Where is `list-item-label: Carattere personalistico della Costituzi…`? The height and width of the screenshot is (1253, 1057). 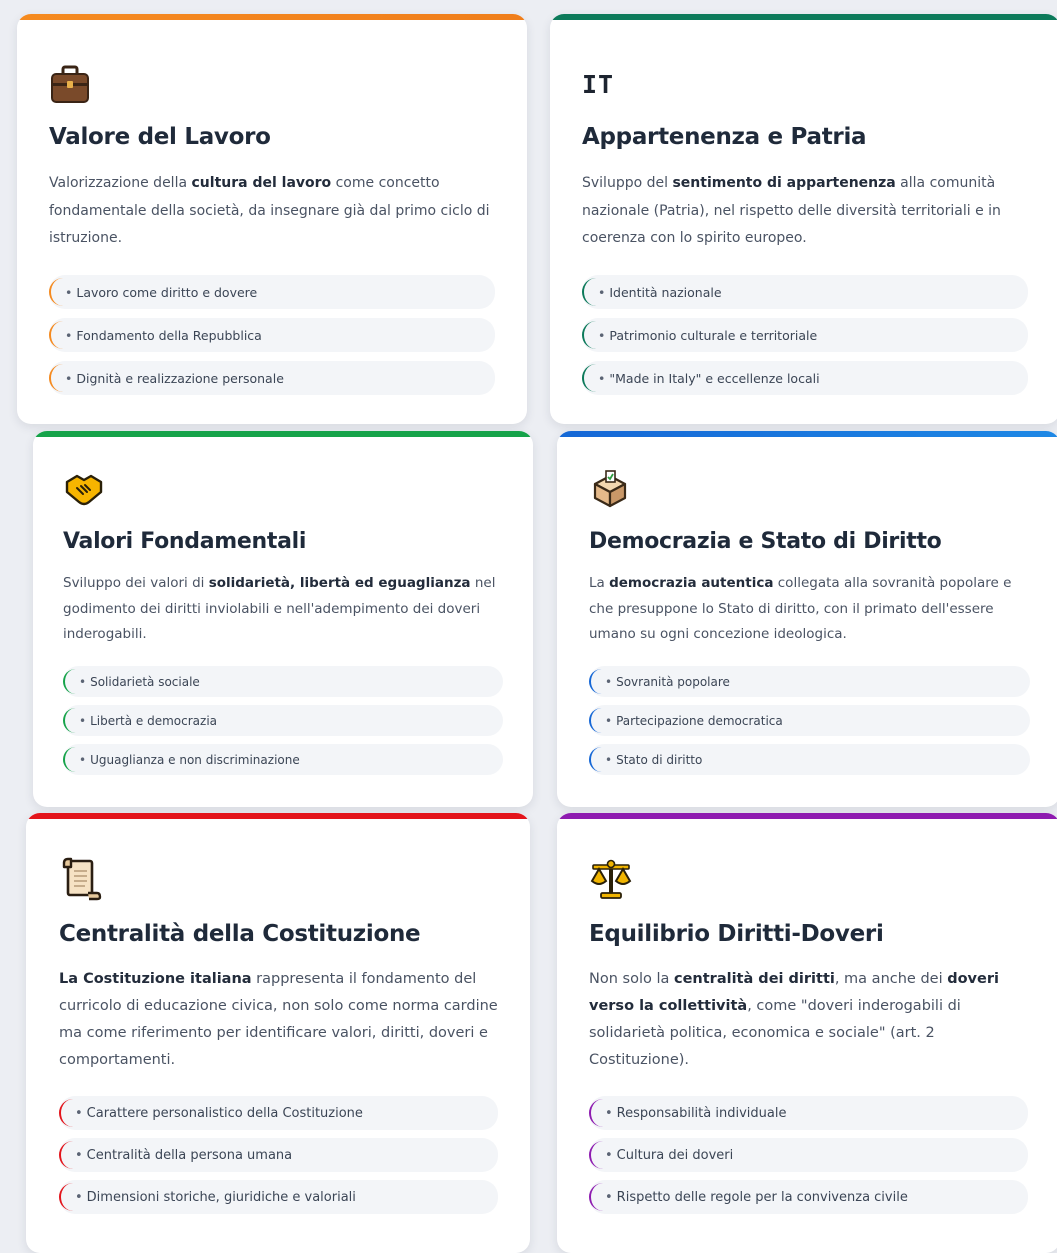 list-item-label: Carattere personalistico della Costituzi… is located at coordinates (224, 1113).